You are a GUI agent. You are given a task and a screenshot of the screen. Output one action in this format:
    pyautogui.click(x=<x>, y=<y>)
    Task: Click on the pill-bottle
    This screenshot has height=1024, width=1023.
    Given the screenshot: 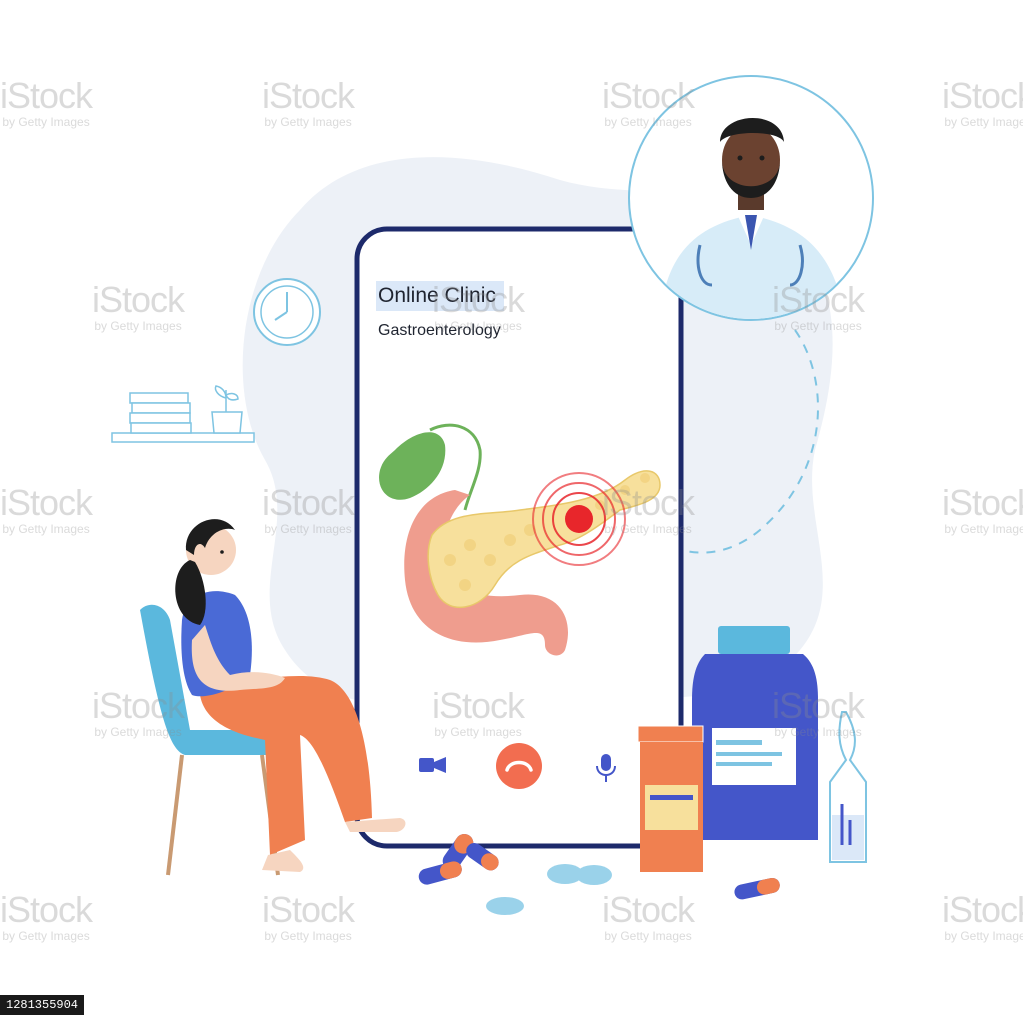 What is the action you would take?
    pyautogui.click(x=670, y=798)
    